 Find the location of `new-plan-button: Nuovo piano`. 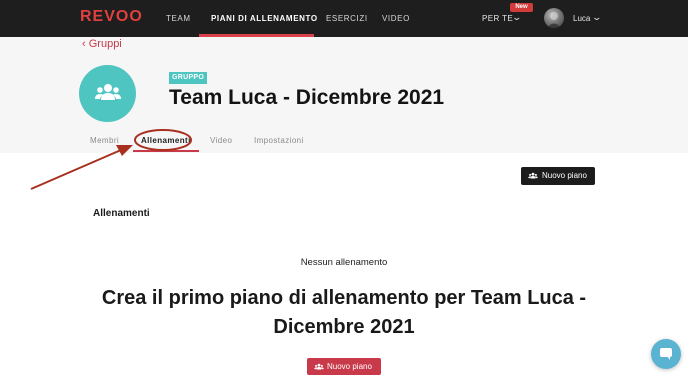

new-plan-button: Nuovo piano is located at coordinates (558, 176).